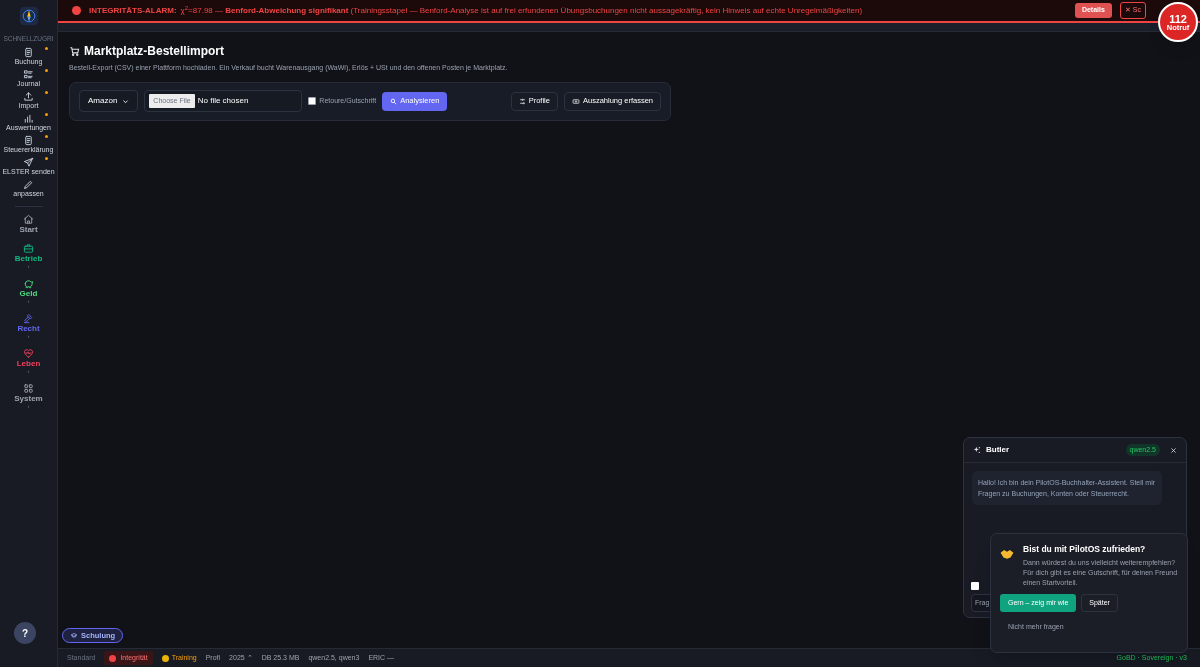 Image resolution: width=1200 pixels, height=667 pixels. What do you see at coordinates (133, 10) in the screenshot?
I see `alarm-title: INTEGRITÄTS-ALARM:` at bounding box center [133, 10].